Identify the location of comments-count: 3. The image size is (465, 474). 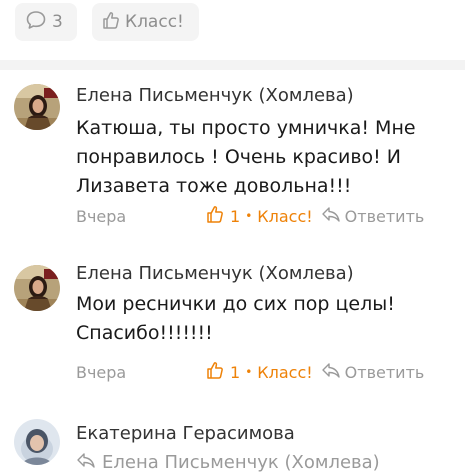
(57, 22).